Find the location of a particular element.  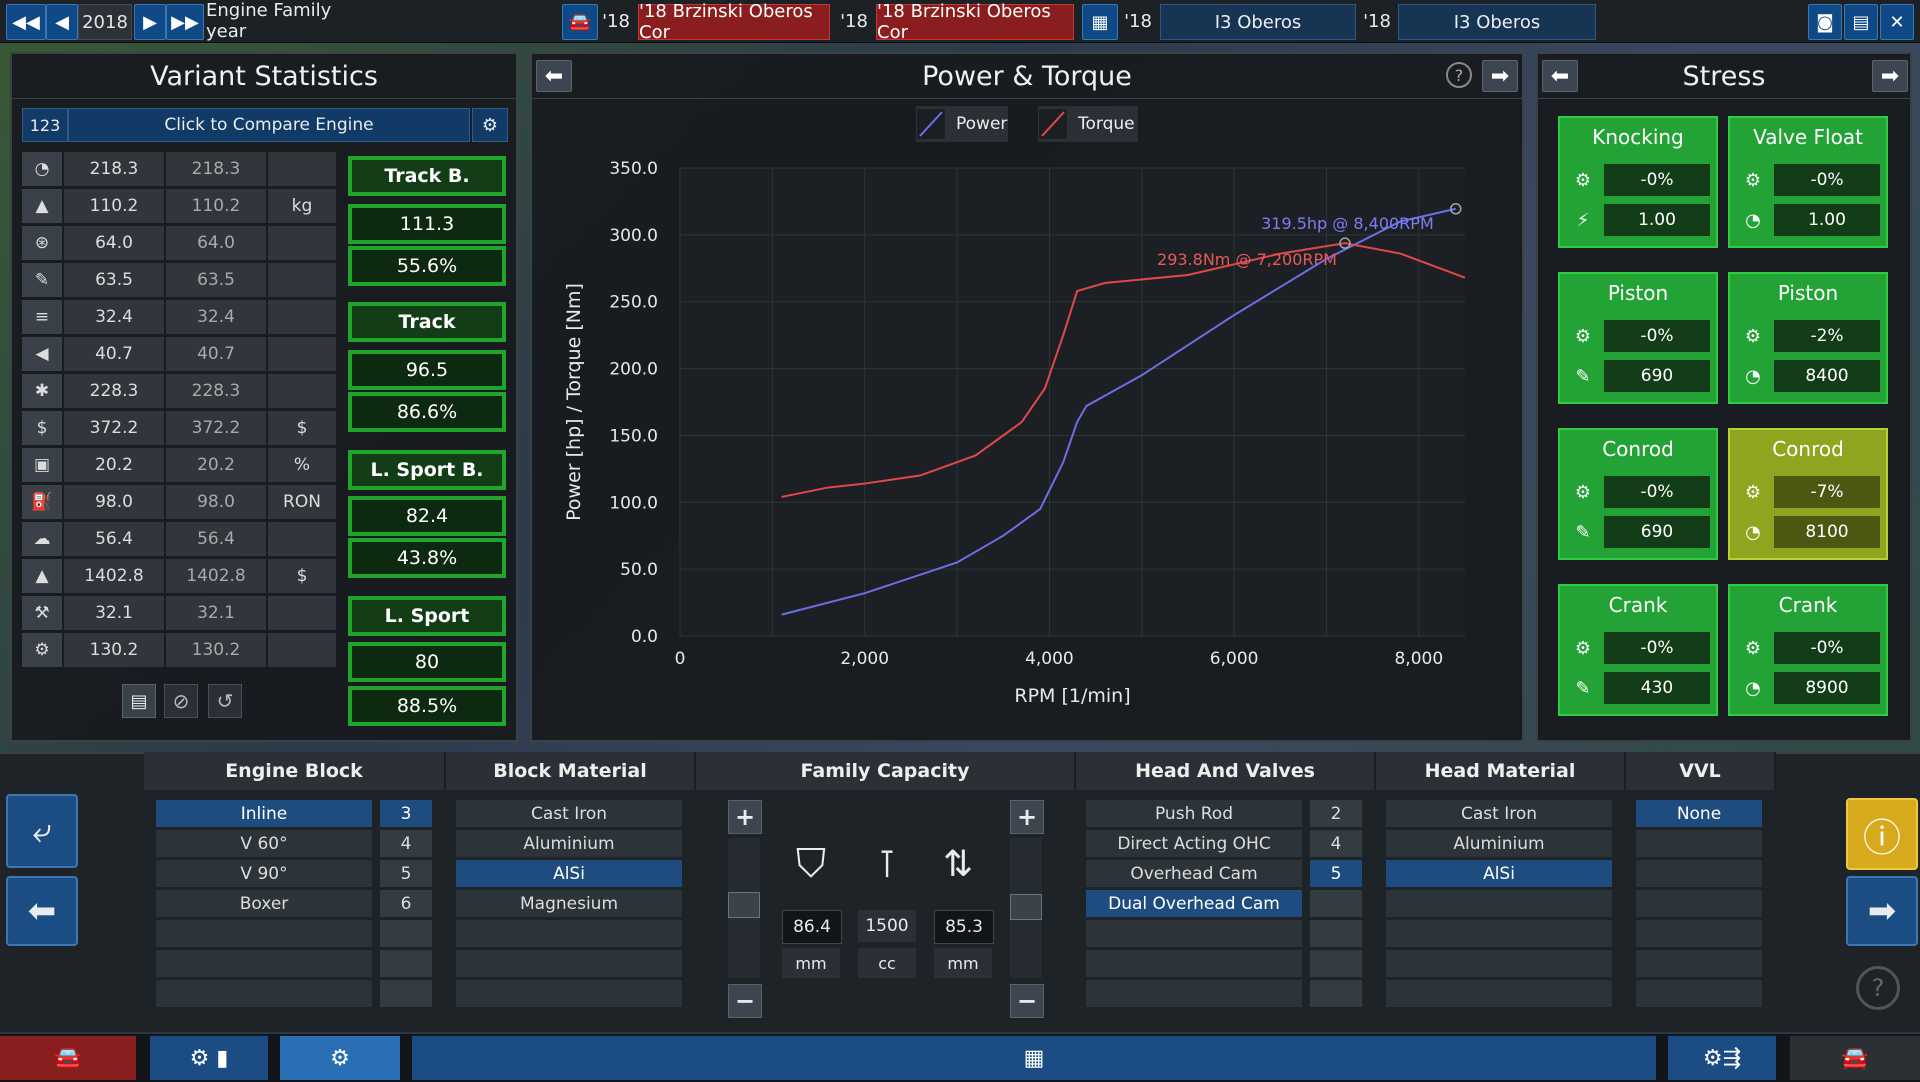

tab-engine-family: I3 Oberos is located at coordinates (1258, 22).